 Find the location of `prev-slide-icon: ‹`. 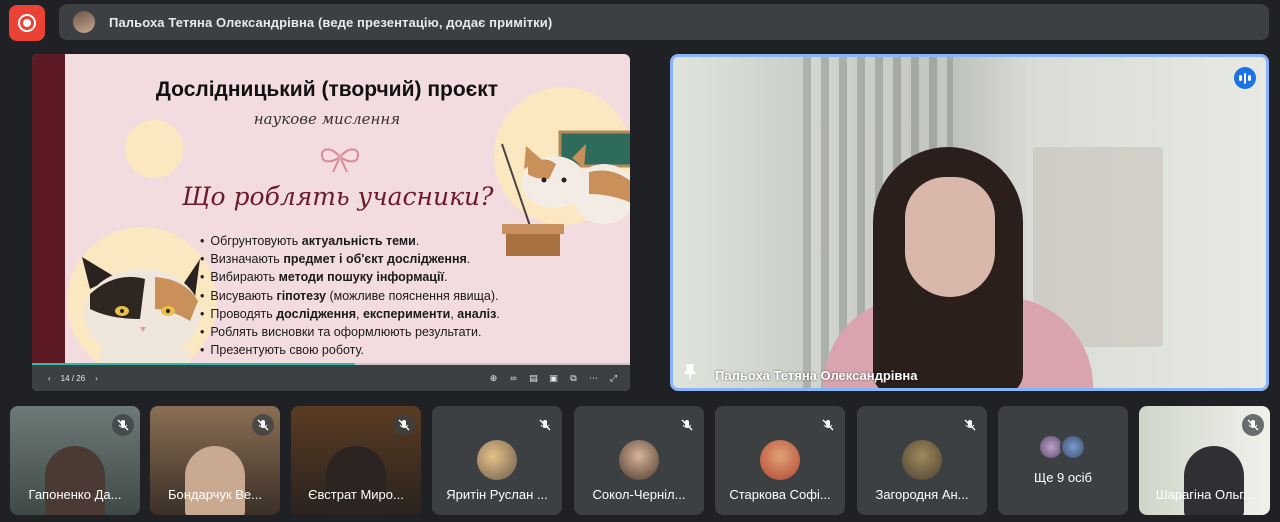

prev-slide-icon: ‹ is located at coordinates (49, 378).